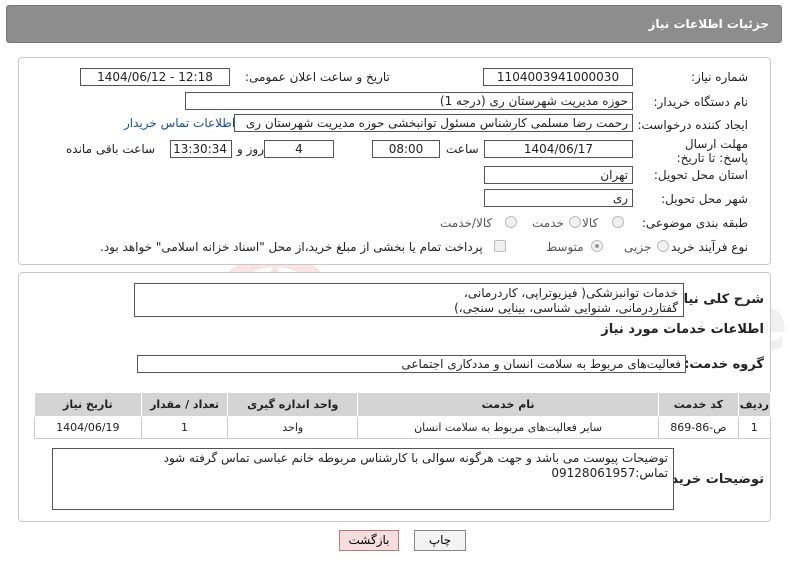 This screenshot has height=566, width=788. Describe the element at coordinates (712, 151) in the screenshot. I see `deadline-label: مهلت ارسال پاسخ: تا تاریخ:` at that location.